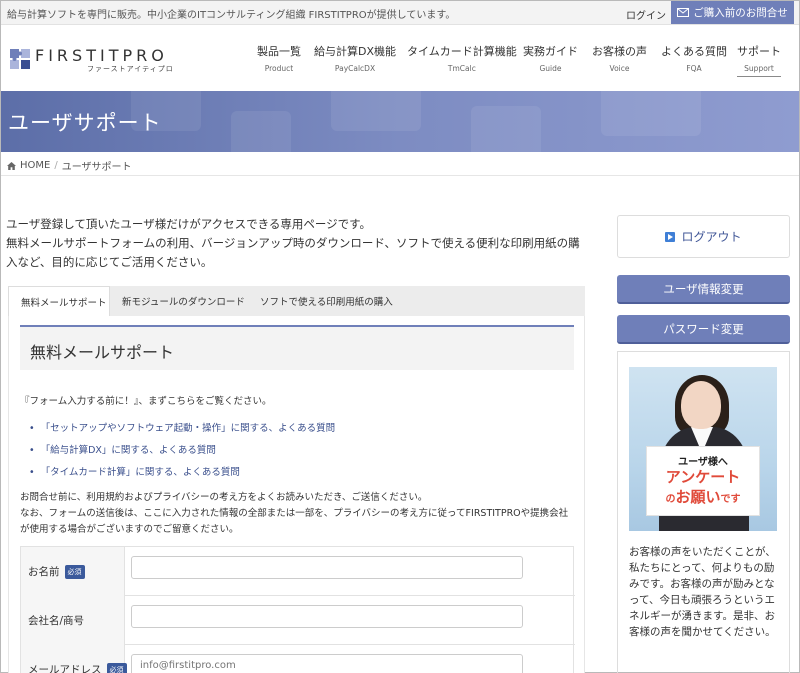  I want to click on logout-label: ログアウト, so click(711, 237).